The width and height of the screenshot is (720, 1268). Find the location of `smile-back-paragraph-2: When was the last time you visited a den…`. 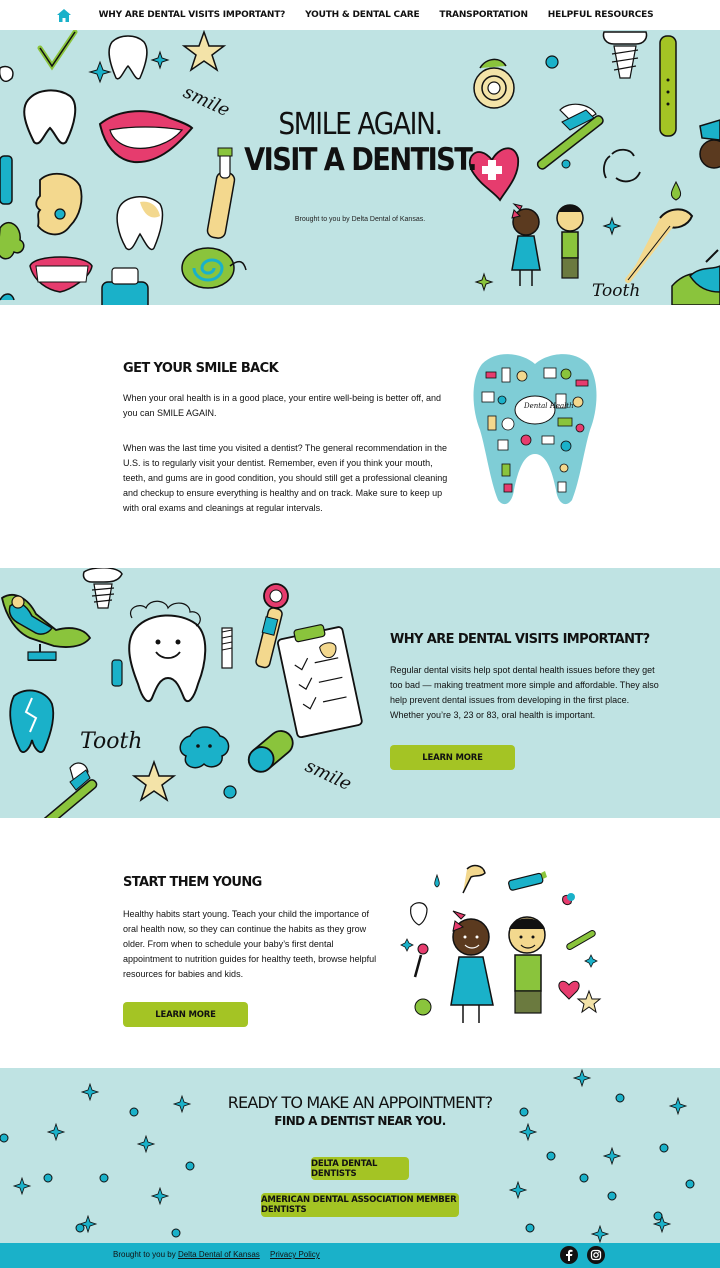

smile-back-paragraph-2: When was the last time you visited a den… is located at coordinates (285, 478).